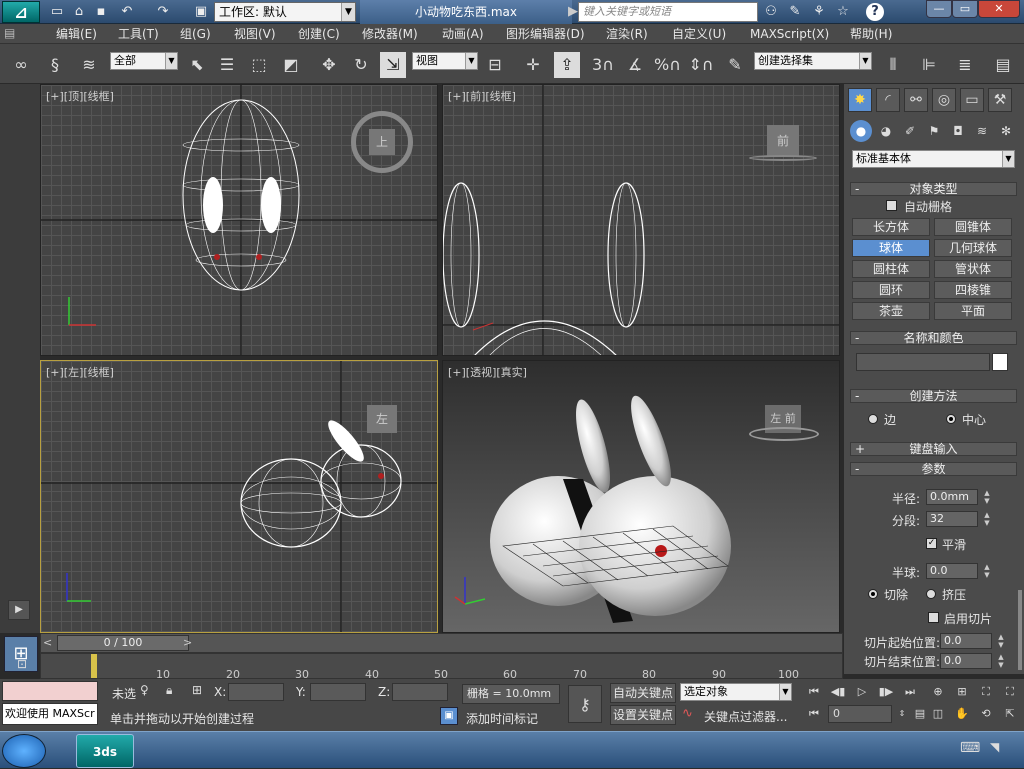 Image resolution: width=1024 pixels, height=769 pixels. I want to click on creation-center-radio, so click(951, 419).